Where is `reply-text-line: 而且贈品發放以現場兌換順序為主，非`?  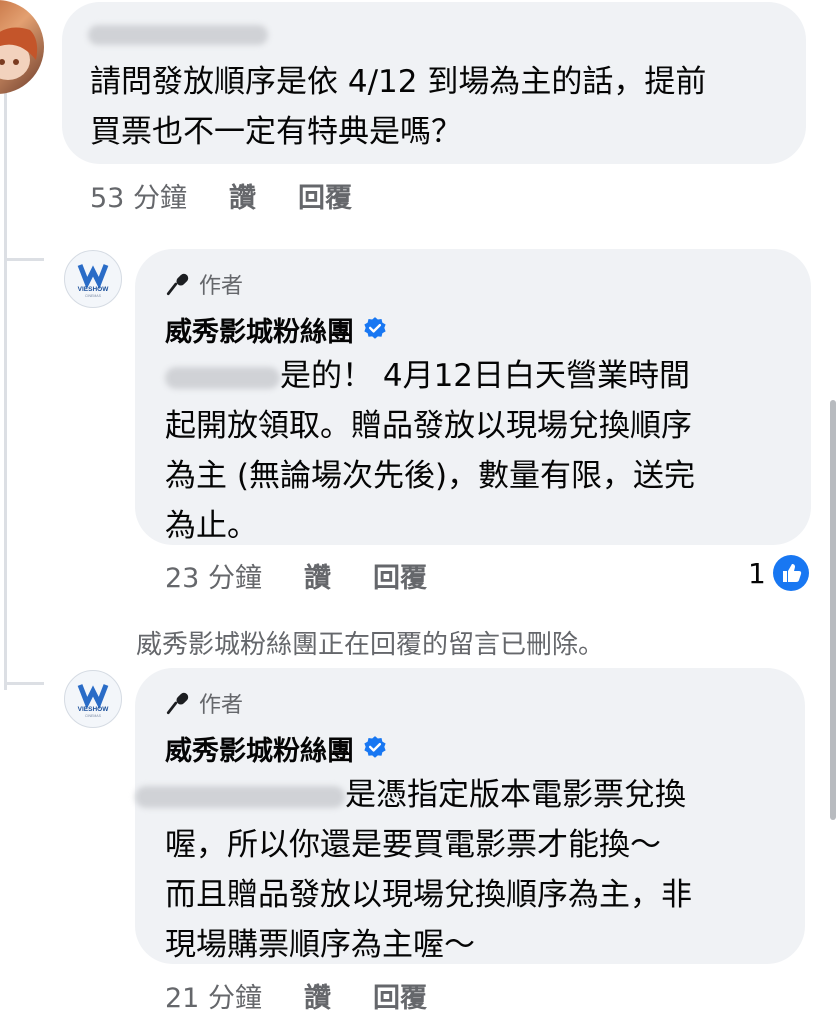 reply-text-line: 而且贈品發放以現場兌換順序為主，非 is located at coordinates (428, 895).